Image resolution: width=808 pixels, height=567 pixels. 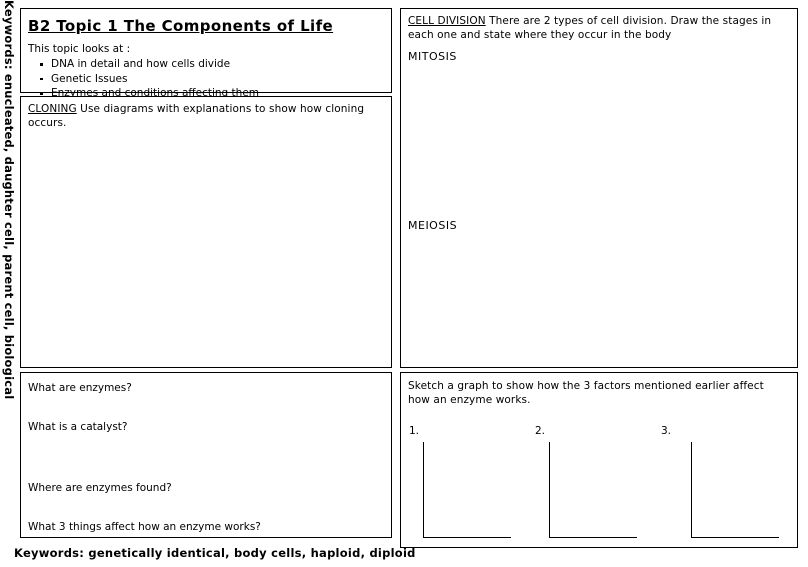 I want to click on list-item: DNA in detail and how cells divide, so click(x=211, y=64).